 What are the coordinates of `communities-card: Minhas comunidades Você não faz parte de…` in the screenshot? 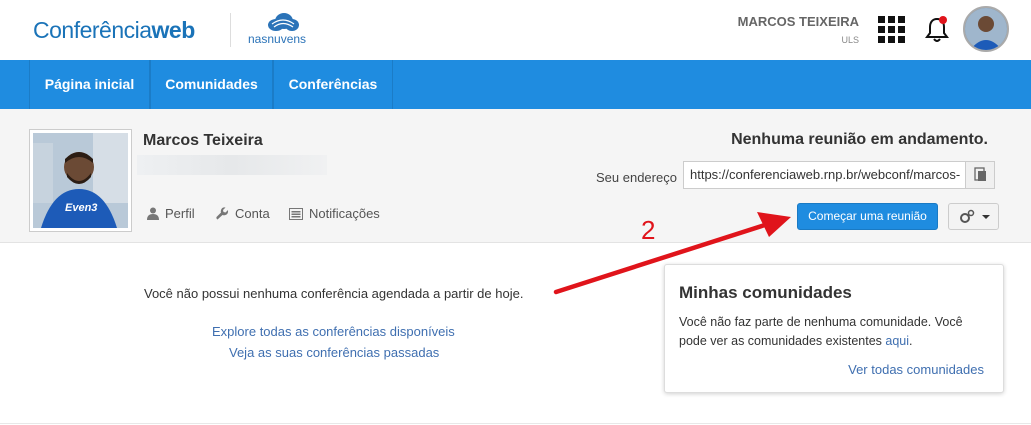 It's located at (834, 328).